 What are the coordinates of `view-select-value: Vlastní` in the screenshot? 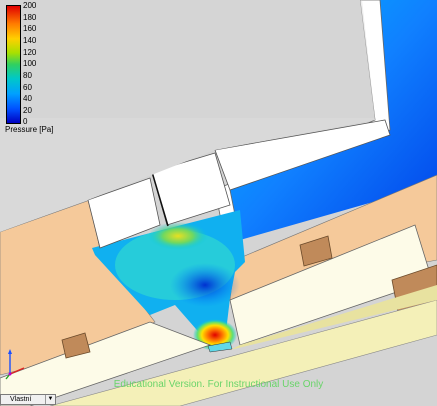 It's located at (21, 399).